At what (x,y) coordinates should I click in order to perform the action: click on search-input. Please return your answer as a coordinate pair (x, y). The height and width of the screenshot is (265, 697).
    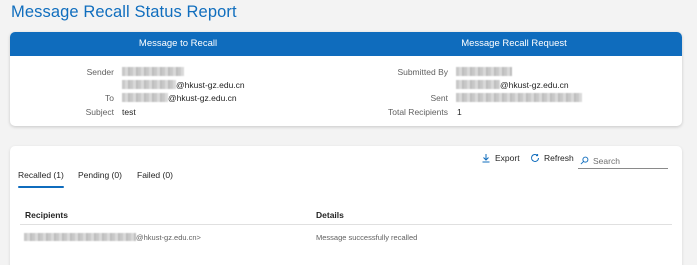
    Looking at the image, I should click on (628, 160).